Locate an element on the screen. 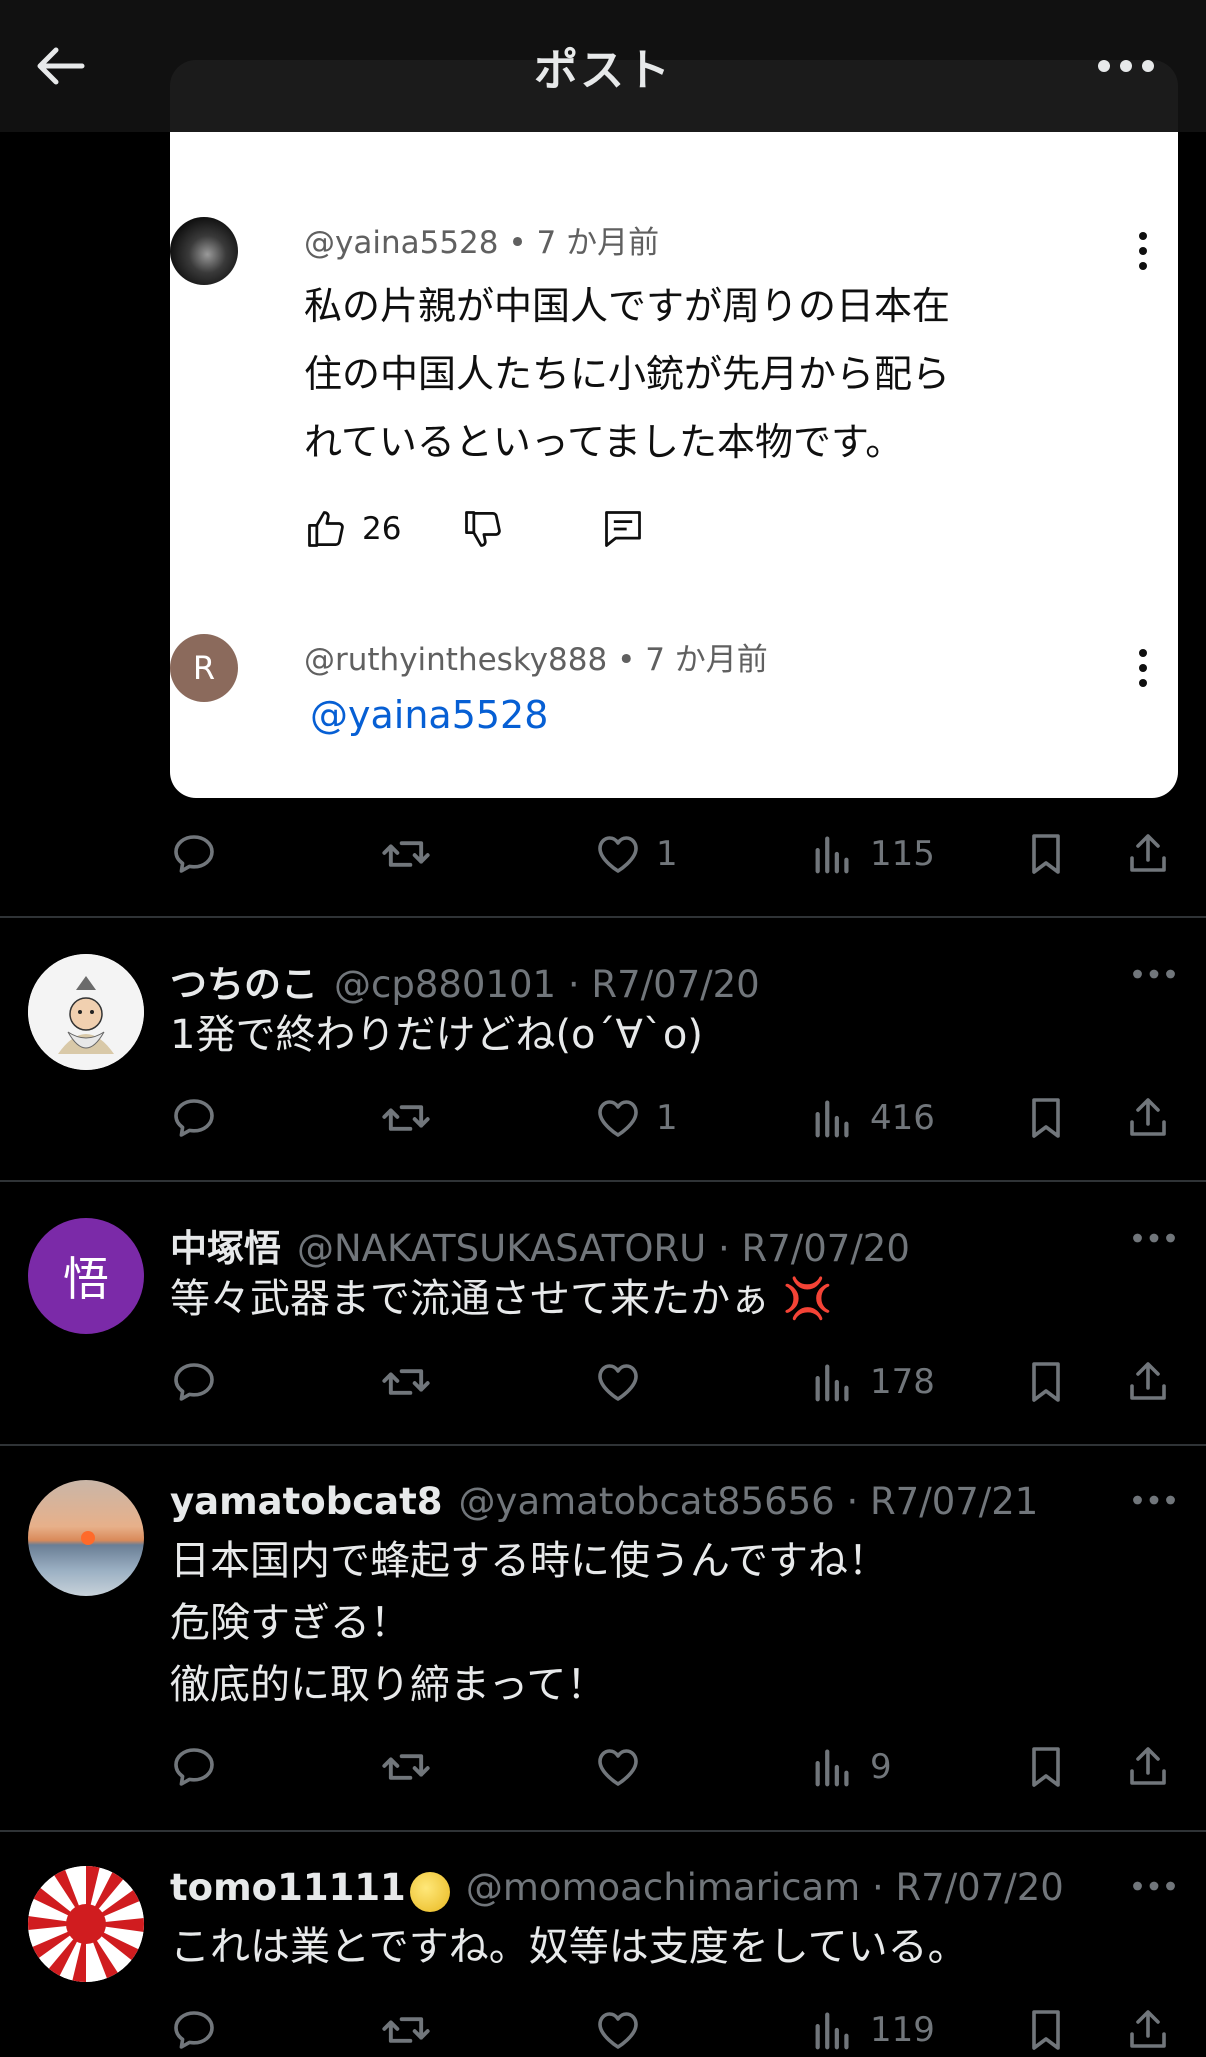 The width and height of the screenshot is (1206, 2057). handle-and-date: @cp880101 · R7/07/20 is located at coordinates (547, 984).